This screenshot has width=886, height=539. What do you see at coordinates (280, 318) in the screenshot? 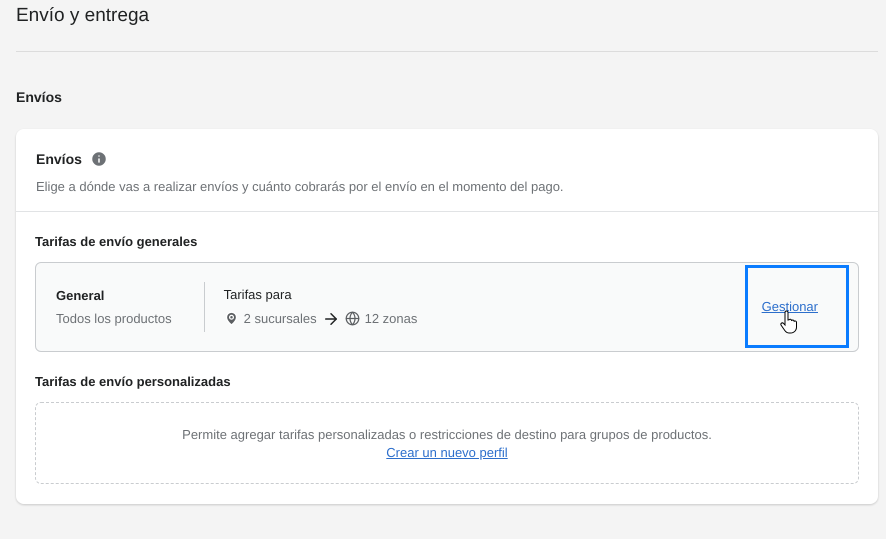
I see `origins-count: 2 sucursales` at bounding box center [280, 318].